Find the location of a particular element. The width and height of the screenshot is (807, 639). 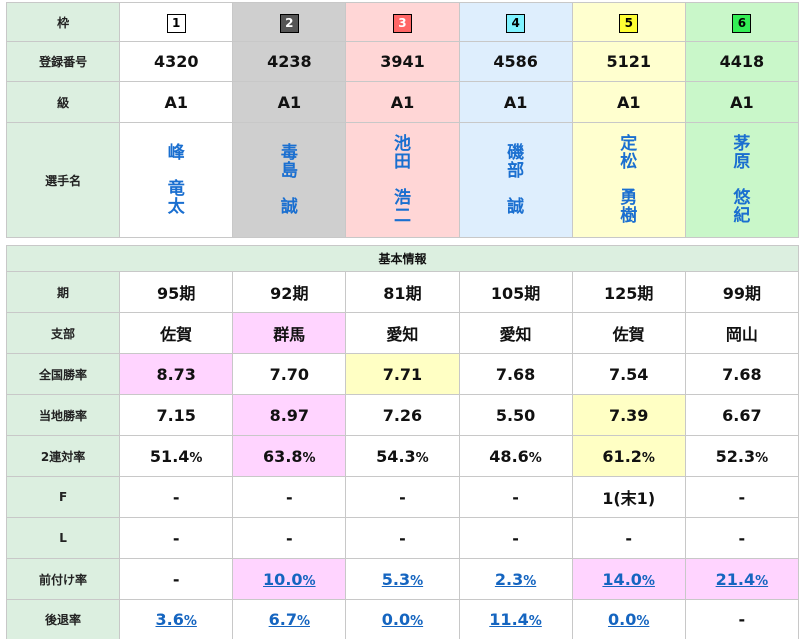

mae-label: 前付け率 is located at coordinates (63, 579).